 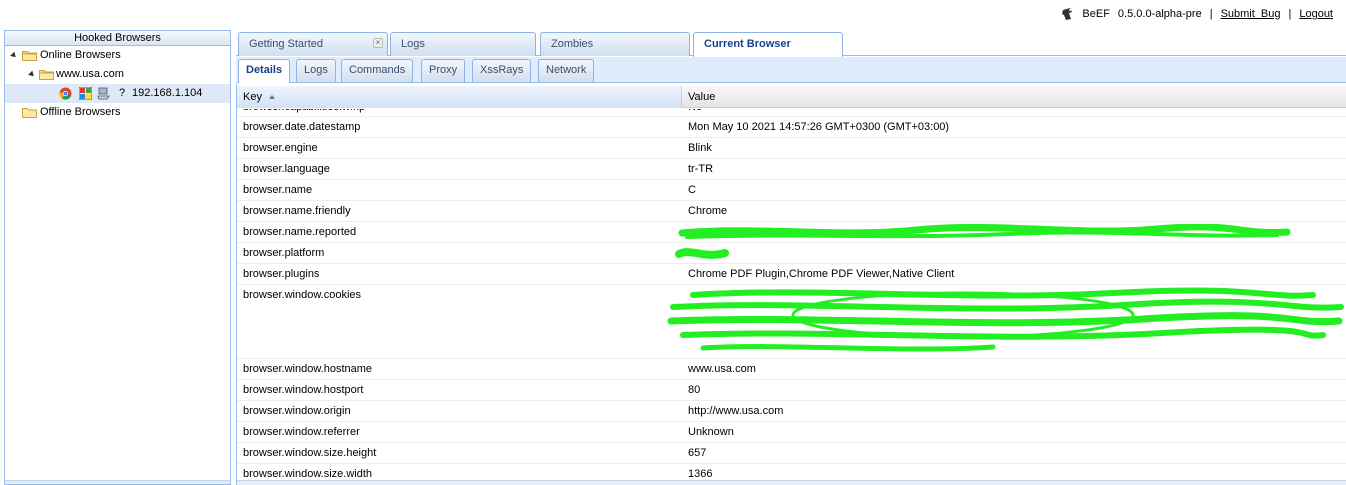 What do you see at coordinates (272, 97) in the screenshot?
I see `sort-asc-icon` at bounding box center [272, 97].